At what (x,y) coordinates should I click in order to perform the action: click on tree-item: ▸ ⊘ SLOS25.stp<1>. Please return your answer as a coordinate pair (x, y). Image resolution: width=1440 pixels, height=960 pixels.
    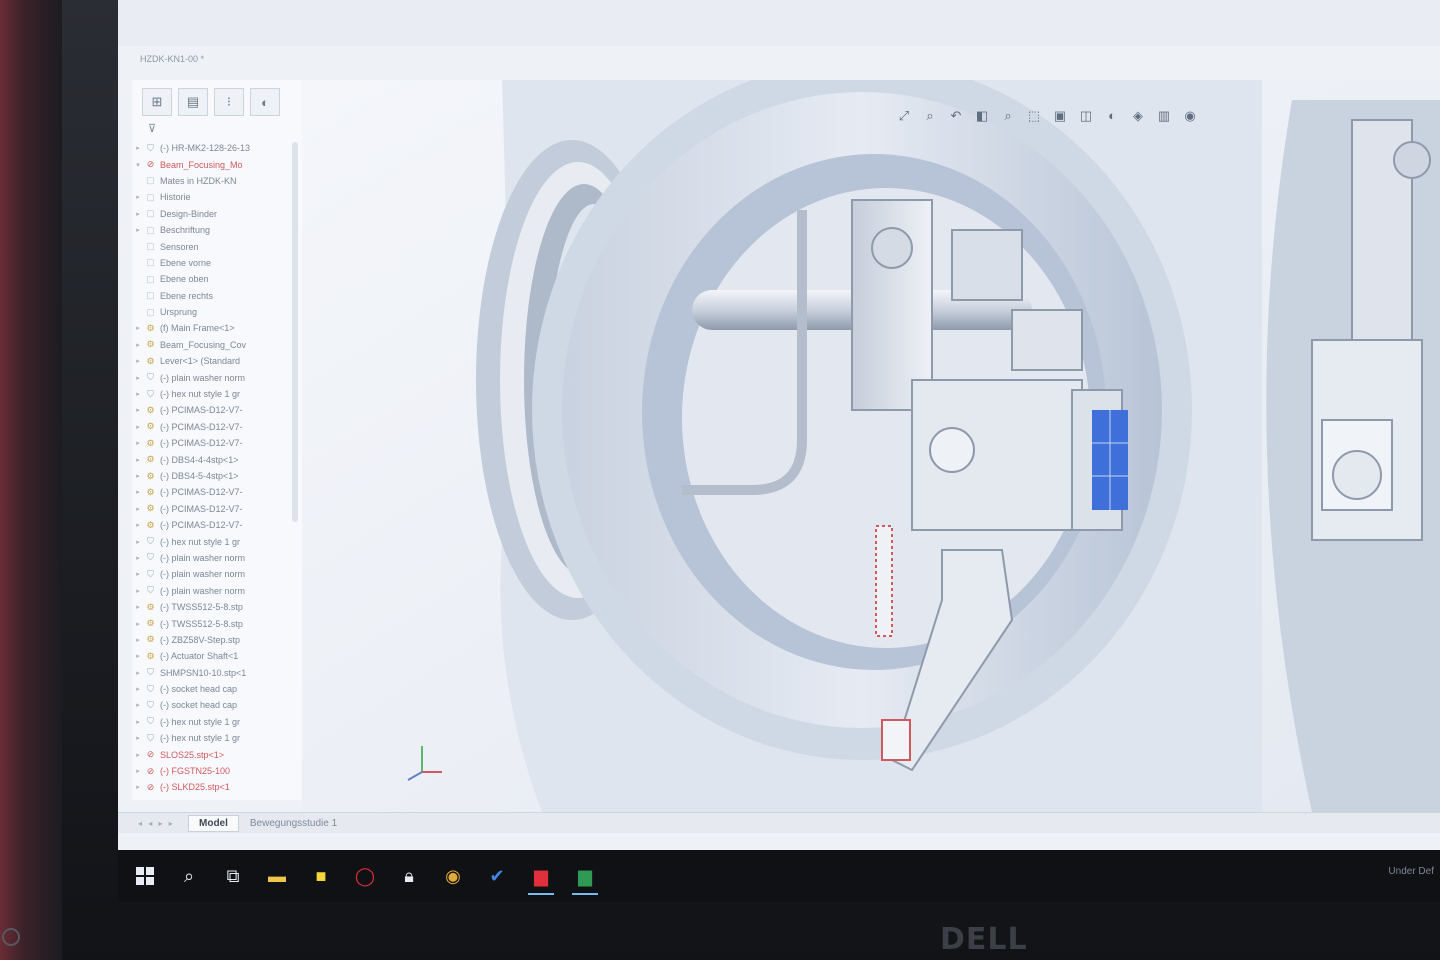
    Looking at the image, I should click on (217, 754).